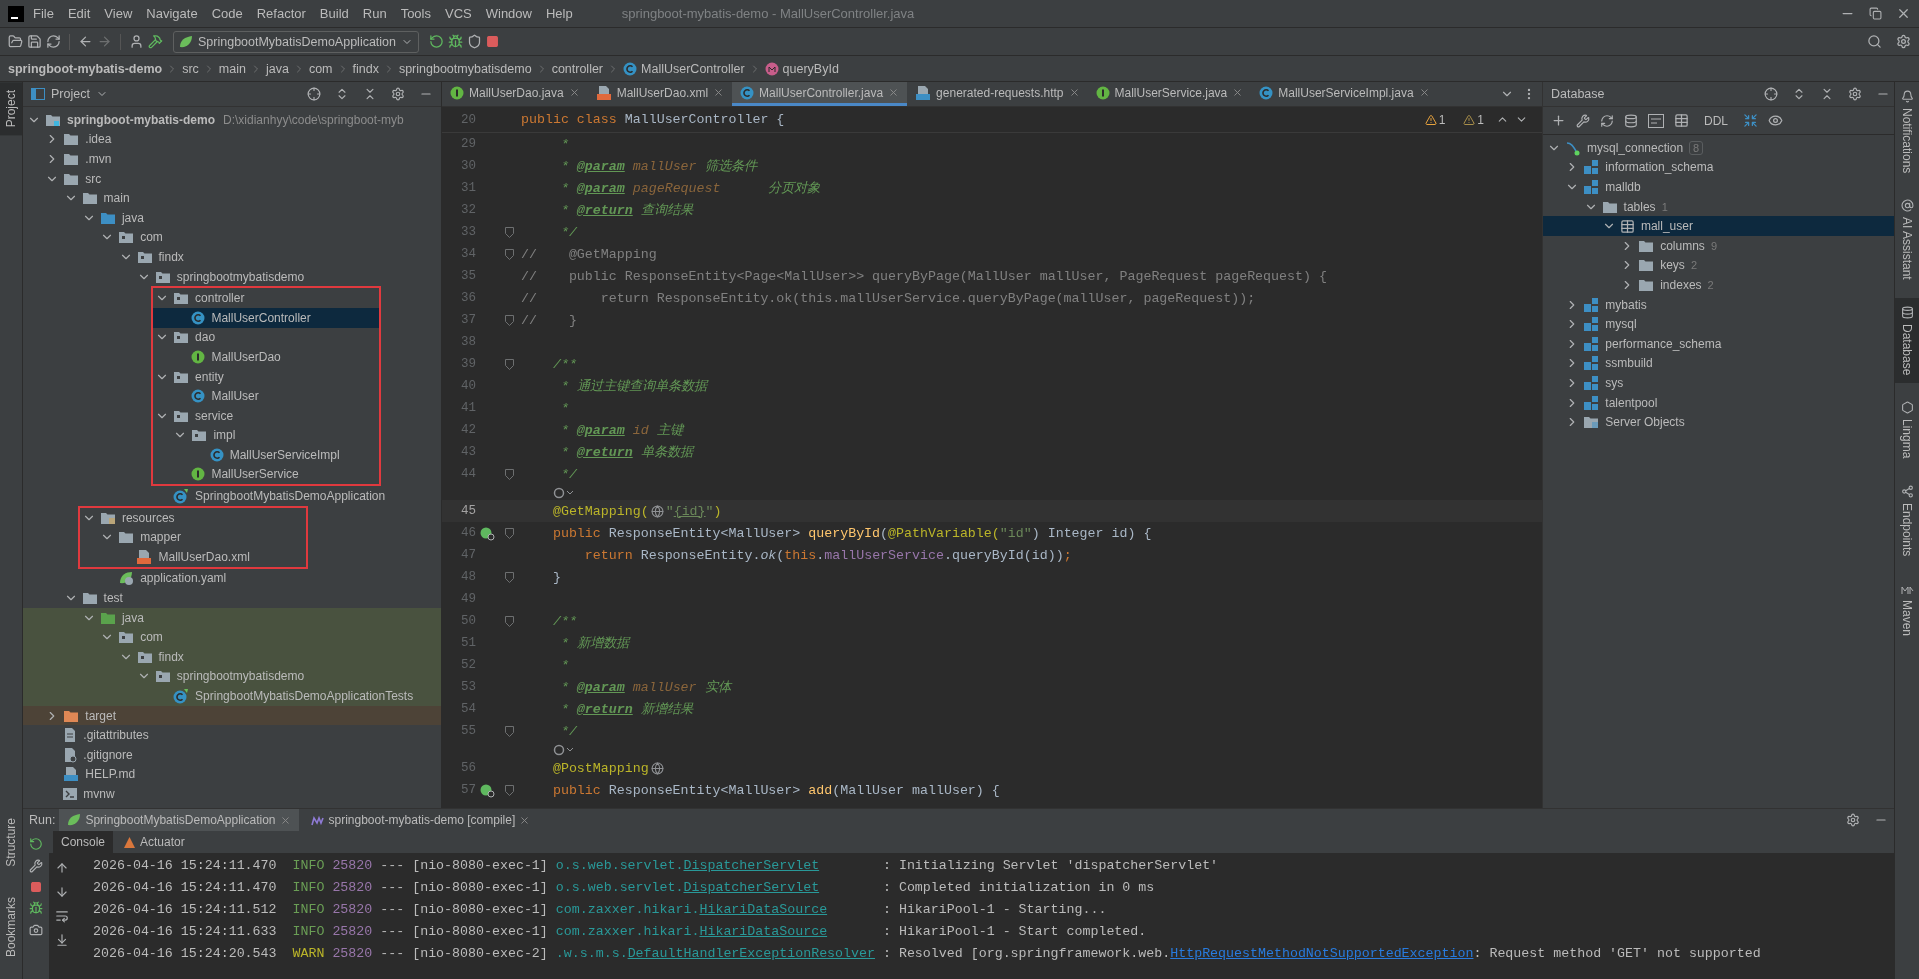  I want to click on menu-item: Build, so click(334, 13).